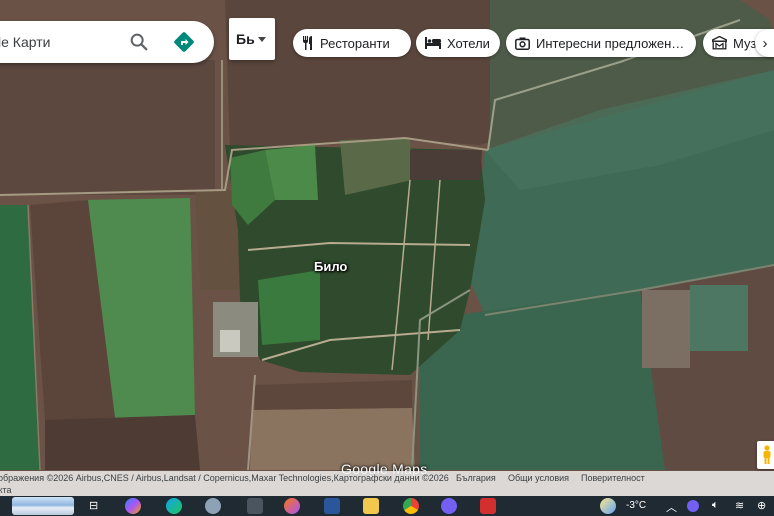  What do you see at coordinates (245, 39) in the screenshot?
I see `language-label: Бь` at bounding box center [245, 39].